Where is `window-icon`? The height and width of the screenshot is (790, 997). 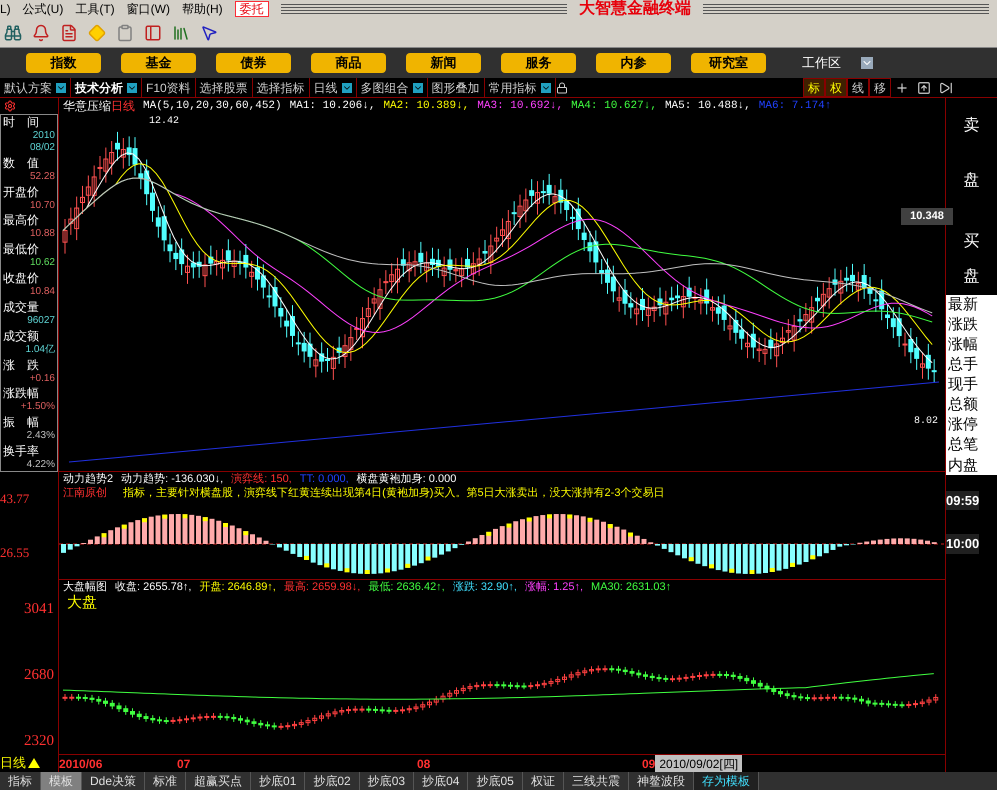 window-icon is located at coordinates (924, 87).